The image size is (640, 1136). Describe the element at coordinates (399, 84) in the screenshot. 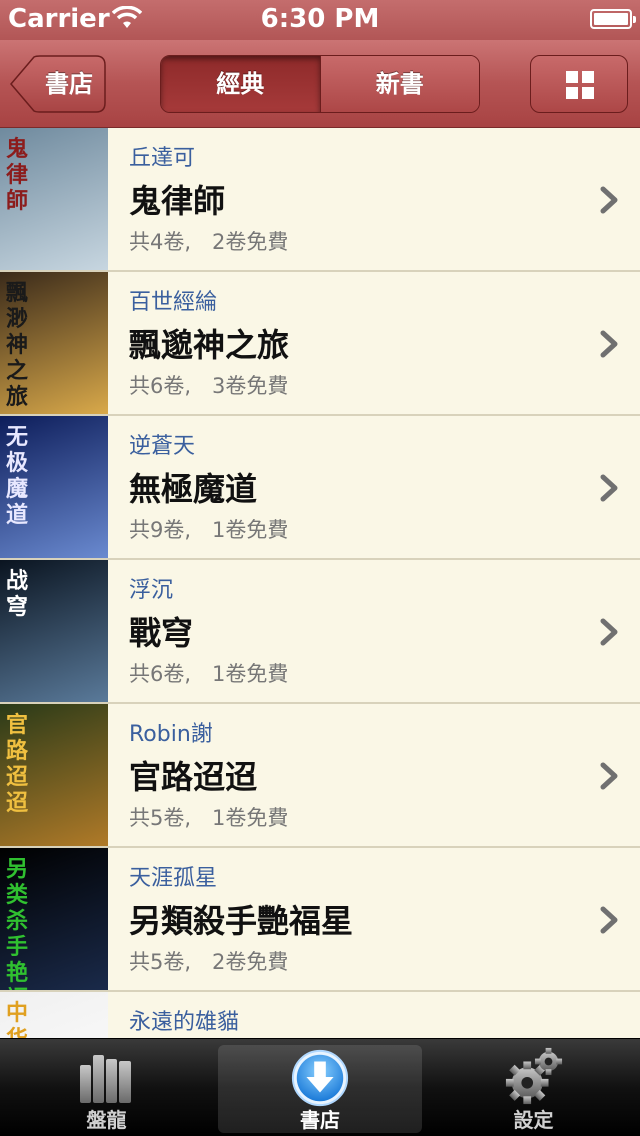

I see `segment-new-books: 新書` at that location.